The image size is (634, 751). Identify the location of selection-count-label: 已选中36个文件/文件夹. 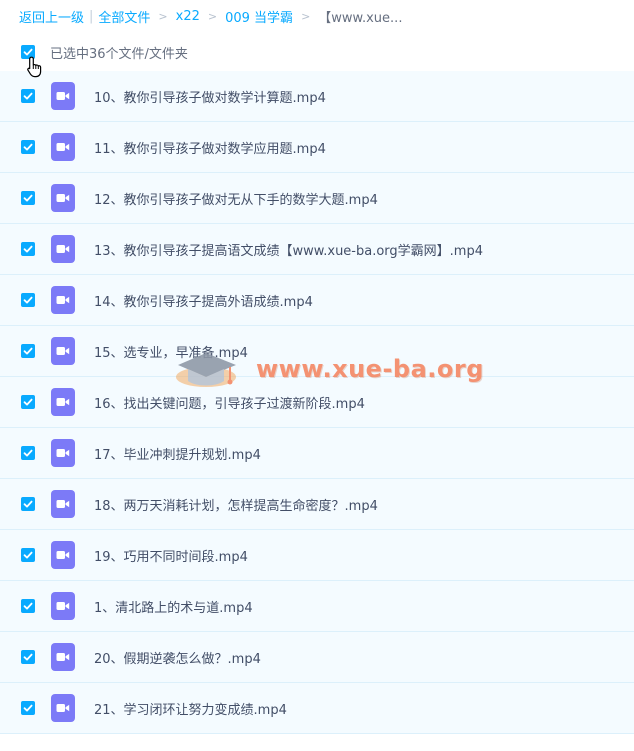
(119, 54).